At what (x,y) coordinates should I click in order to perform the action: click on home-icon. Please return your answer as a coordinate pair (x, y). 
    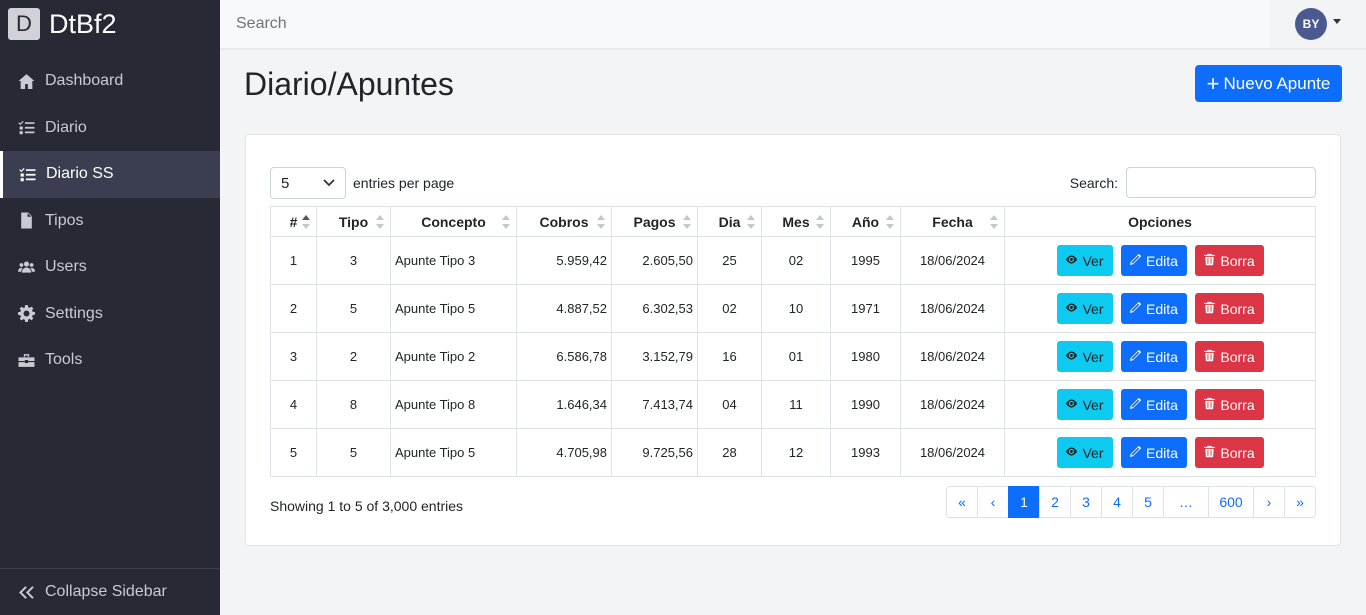
    Looking at the image, I should click on (26, 81).